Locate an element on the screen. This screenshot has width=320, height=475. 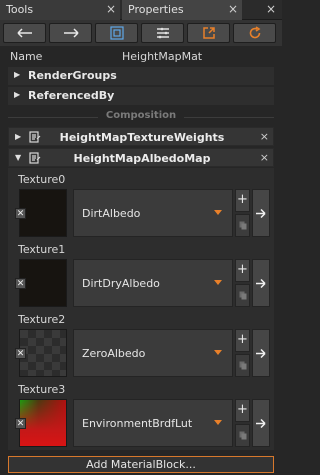
section-title: Composition is located at coordinates (141, 115).